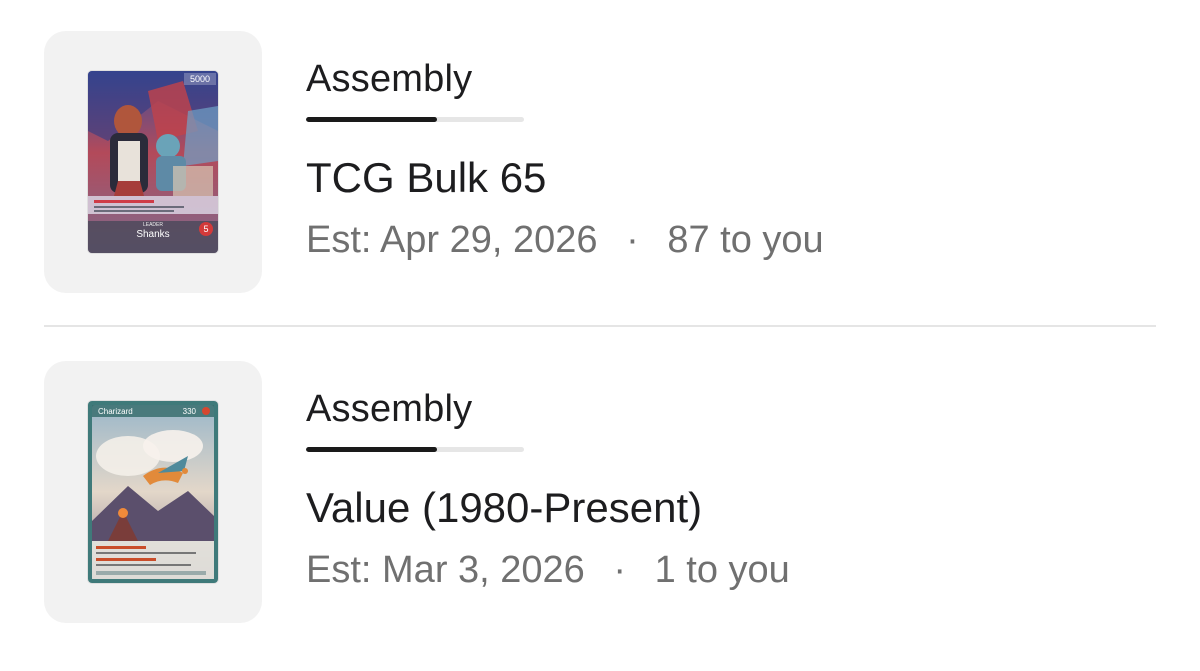 Image resolution: width=1200 pixels, height=671 pixels. I want to click on card-hp: 330, so click(190, 411).